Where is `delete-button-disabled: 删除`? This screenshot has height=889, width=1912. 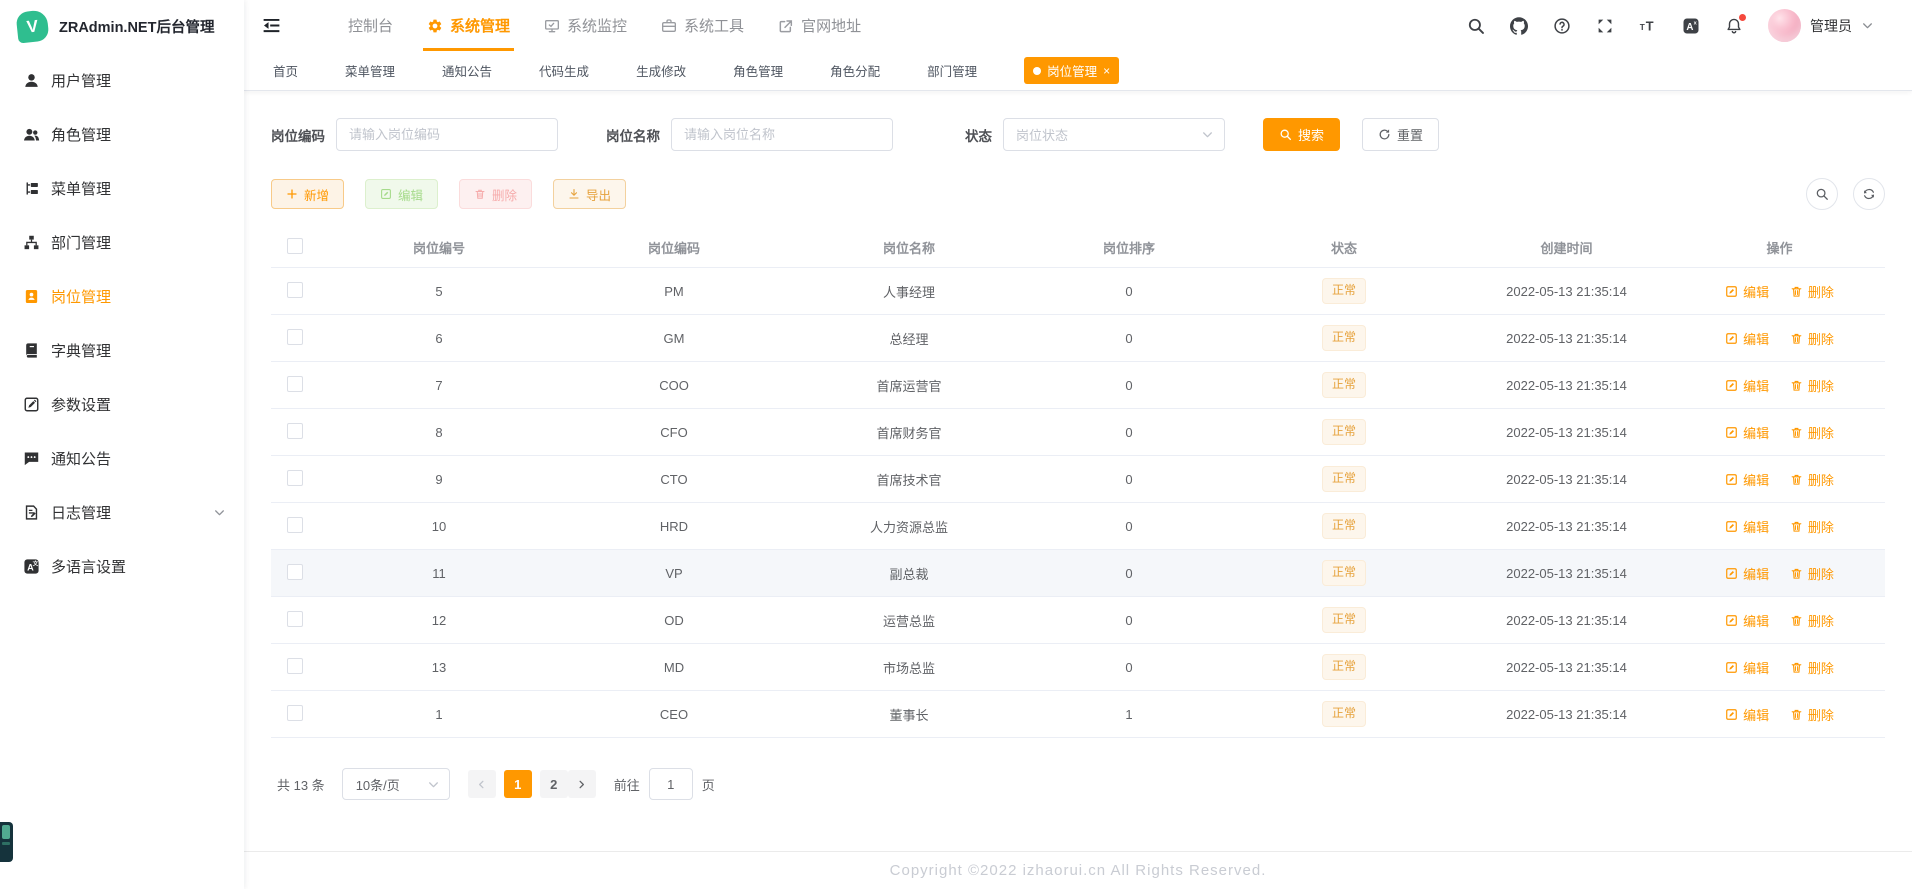
delete-button-disabled: 删除 is located at coordinates (496, 194).